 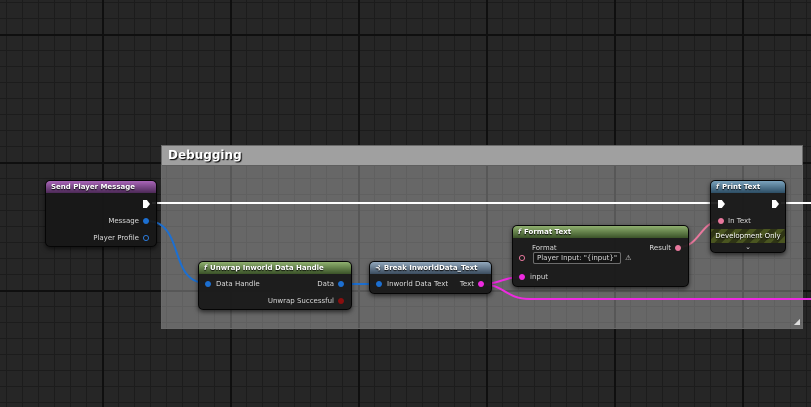 What do you see at coordinates (628, 258) in the screenshot?
I see `warning-icon: ⚠` at bounding box center [628, 258].